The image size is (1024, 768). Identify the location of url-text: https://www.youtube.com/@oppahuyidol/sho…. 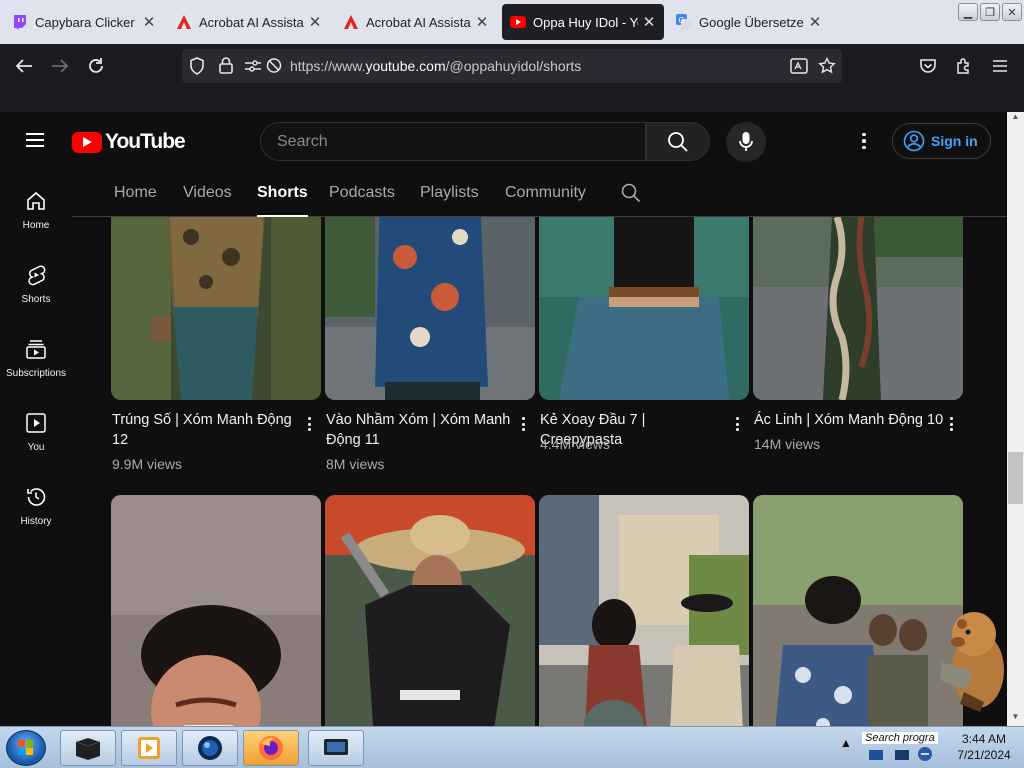
(435, 66).